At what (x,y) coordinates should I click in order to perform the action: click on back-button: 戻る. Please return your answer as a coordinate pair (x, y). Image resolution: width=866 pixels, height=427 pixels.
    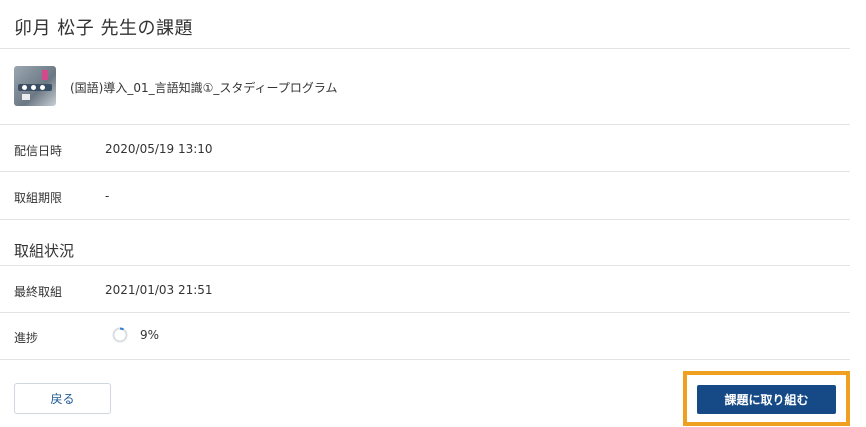
    Looking at the image, I should click on (62, 398).